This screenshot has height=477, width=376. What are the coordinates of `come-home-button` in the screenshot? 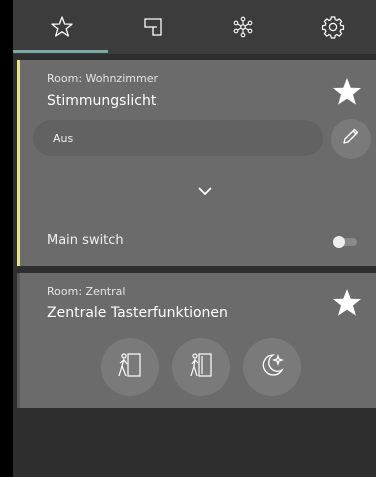 It's located at (201, 367).